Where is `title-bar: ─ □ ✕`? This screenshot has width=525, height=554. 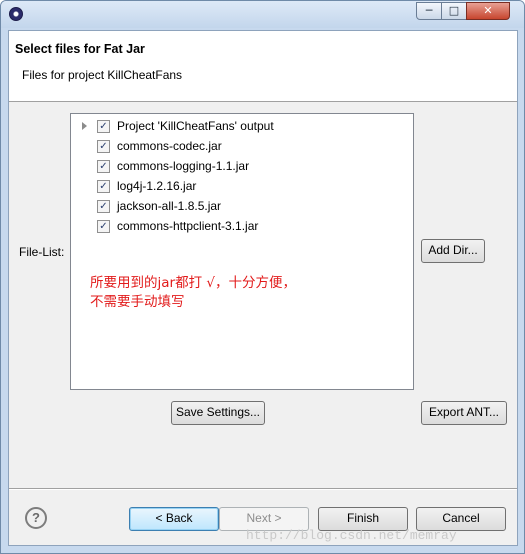
title-bar: ─ □ ✕ is located at coordinates (262, 14).